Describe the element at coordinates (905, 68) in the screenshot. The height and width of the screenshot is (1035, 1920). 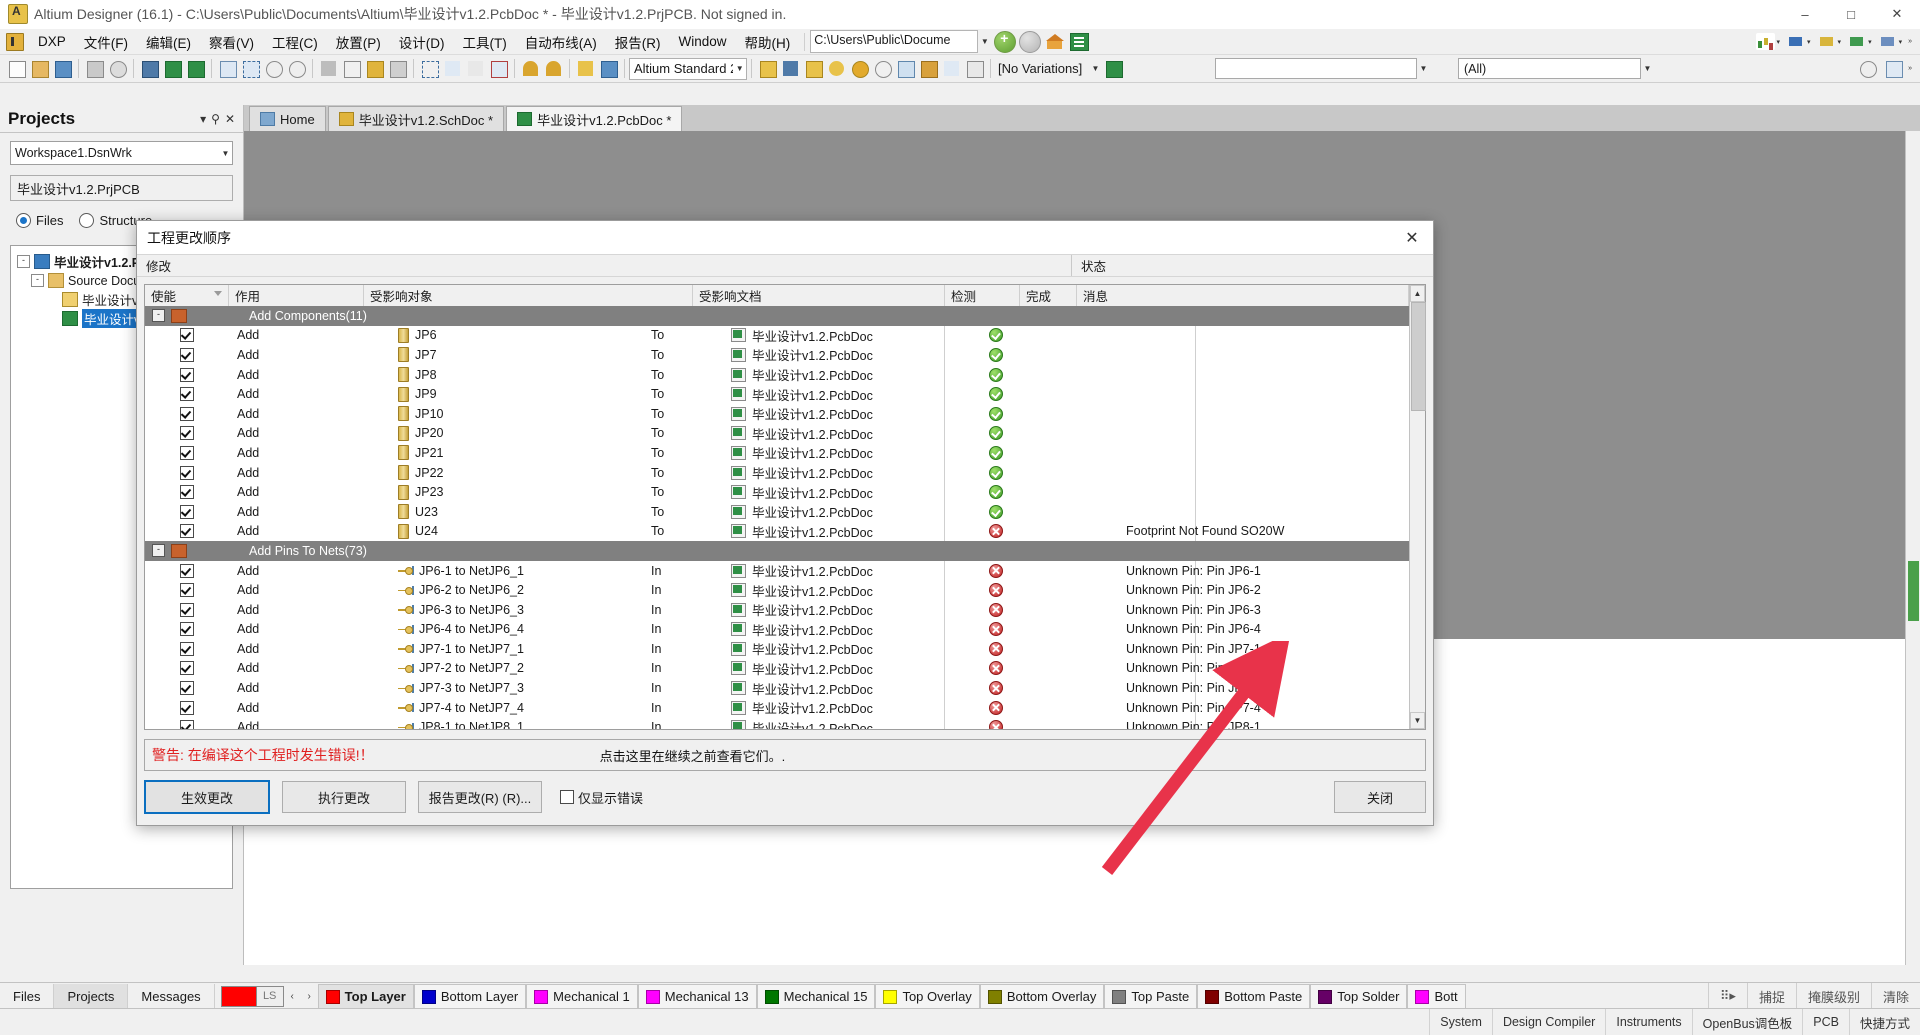
I see `place-fill-button` at that location.